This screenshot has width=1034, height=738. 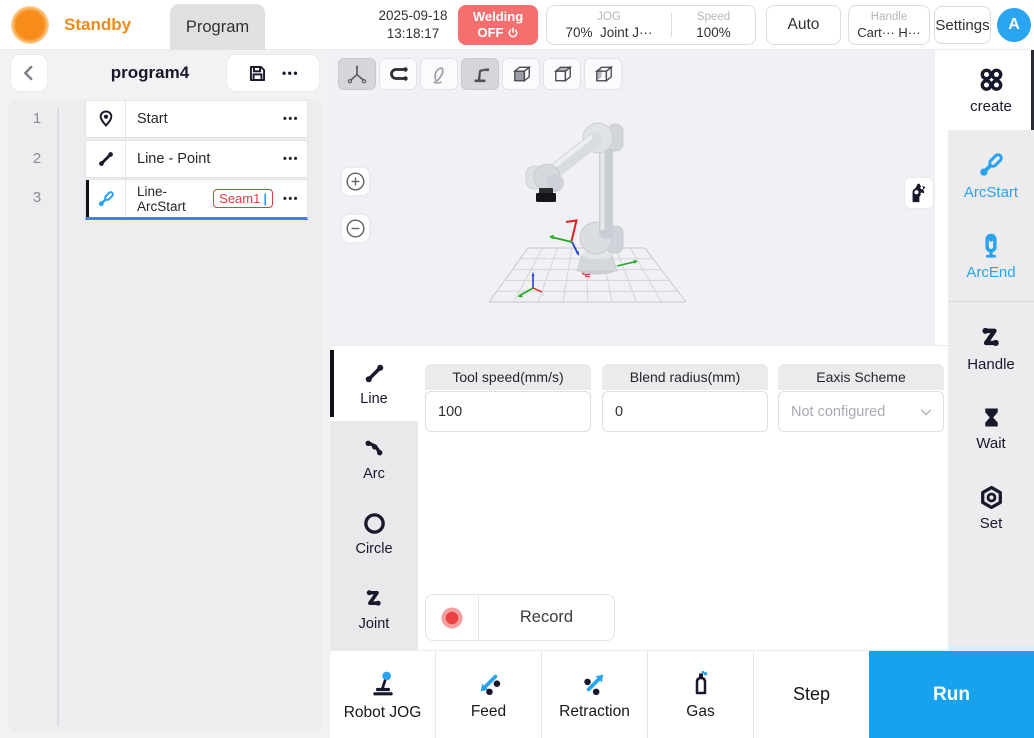 I want to click on select-value: Not configured, so click(x=838, y=411).